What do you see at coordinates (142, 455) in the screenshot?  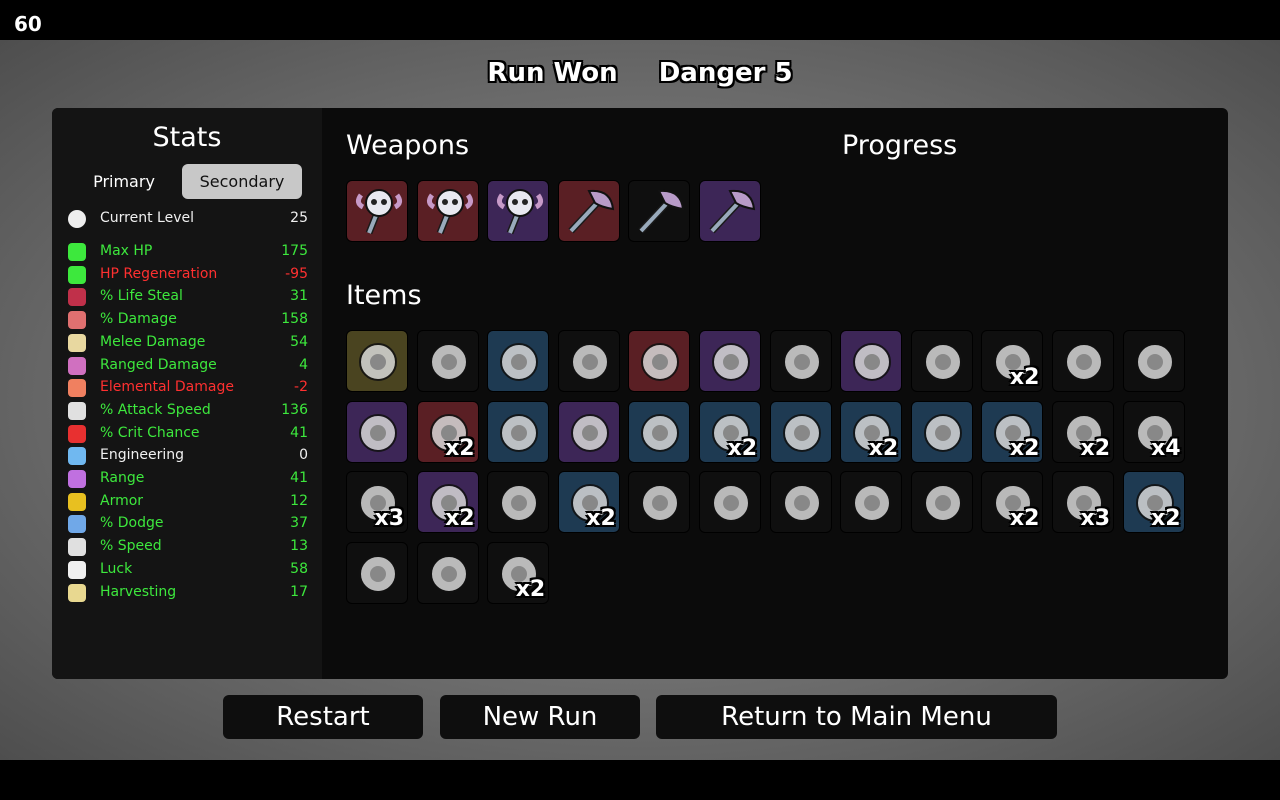 I see `stat-label: Engineering` at bounding box center [142, 455].